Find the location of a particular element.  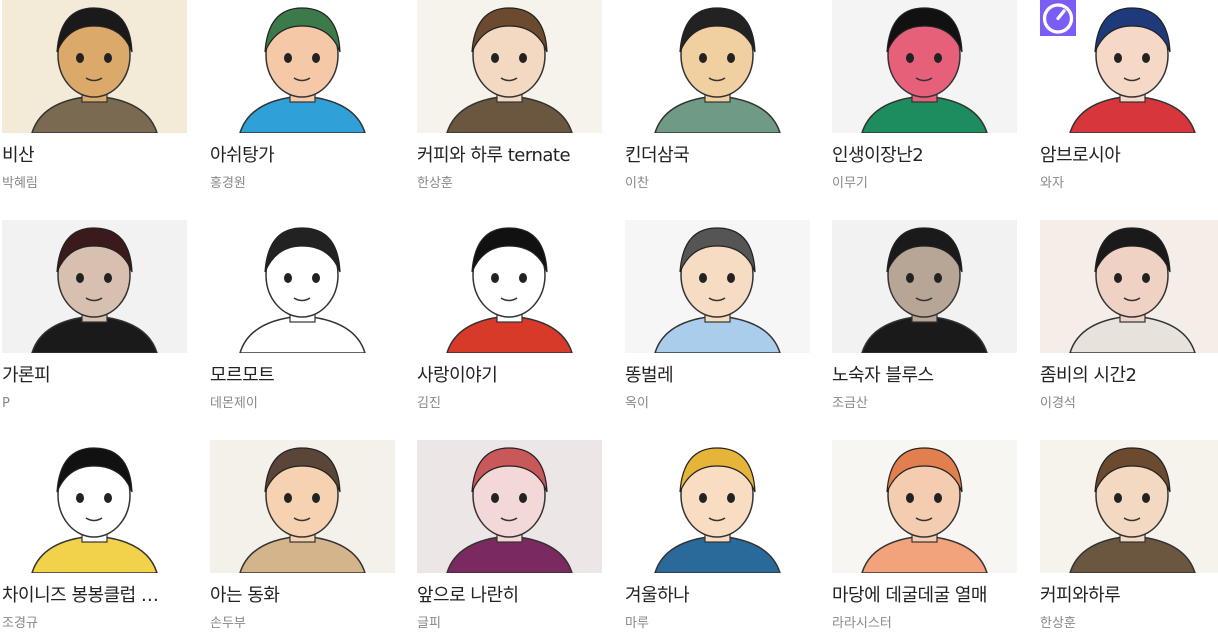

webtoon-card: 킨더삼국 이찬 is located at coordinates (717, 100).